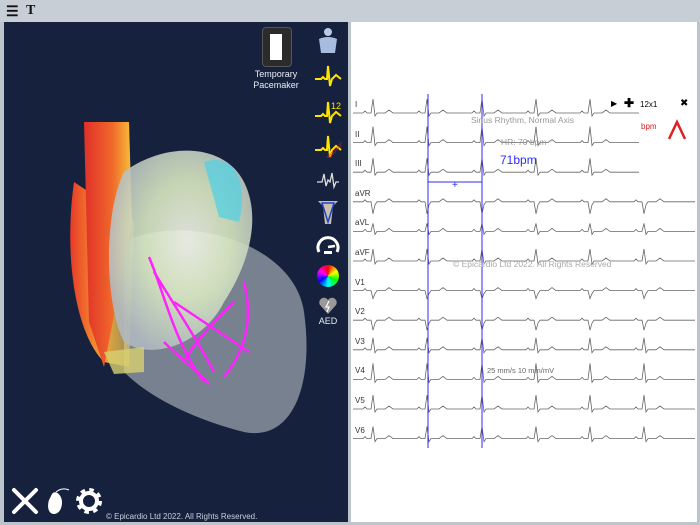 This screenshot has height=525, width=700. Describe the element at coordinates (677, 130) in the screenshot. I see `alarm-caret-icon` at that location.